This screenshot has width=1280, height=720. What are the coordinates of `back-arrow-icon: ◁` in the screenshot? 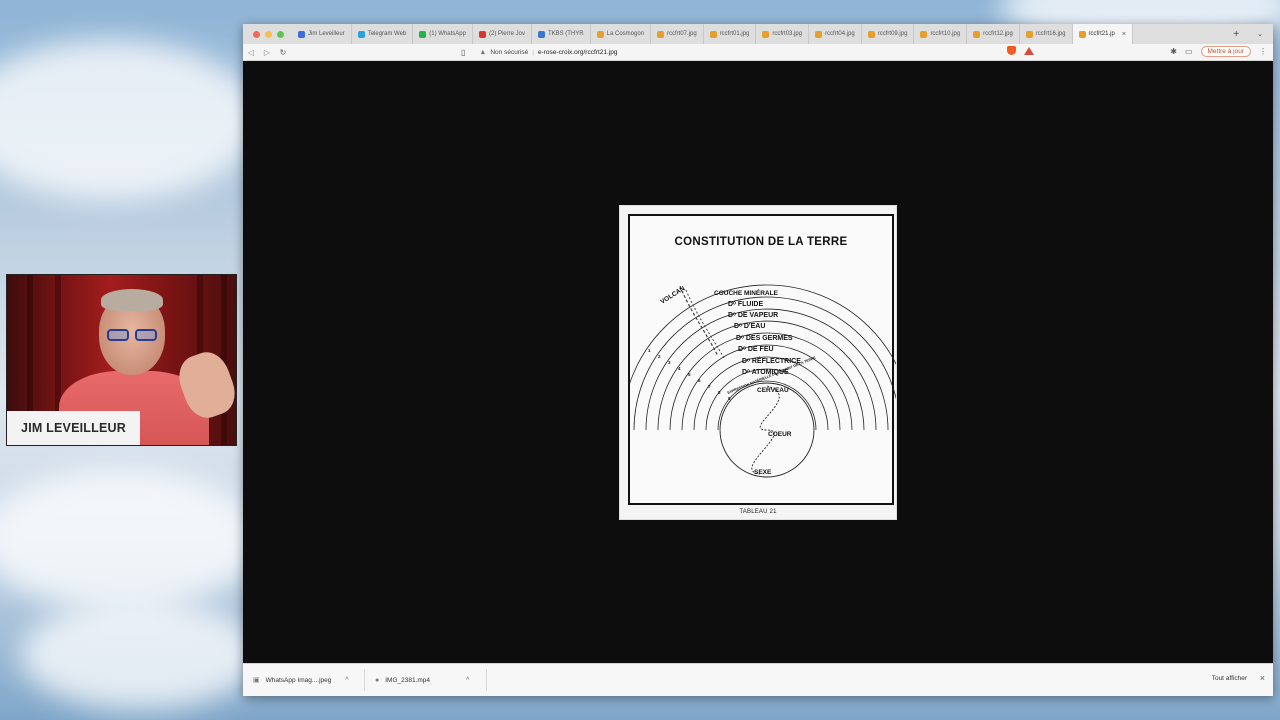 It's located at (251, 52).